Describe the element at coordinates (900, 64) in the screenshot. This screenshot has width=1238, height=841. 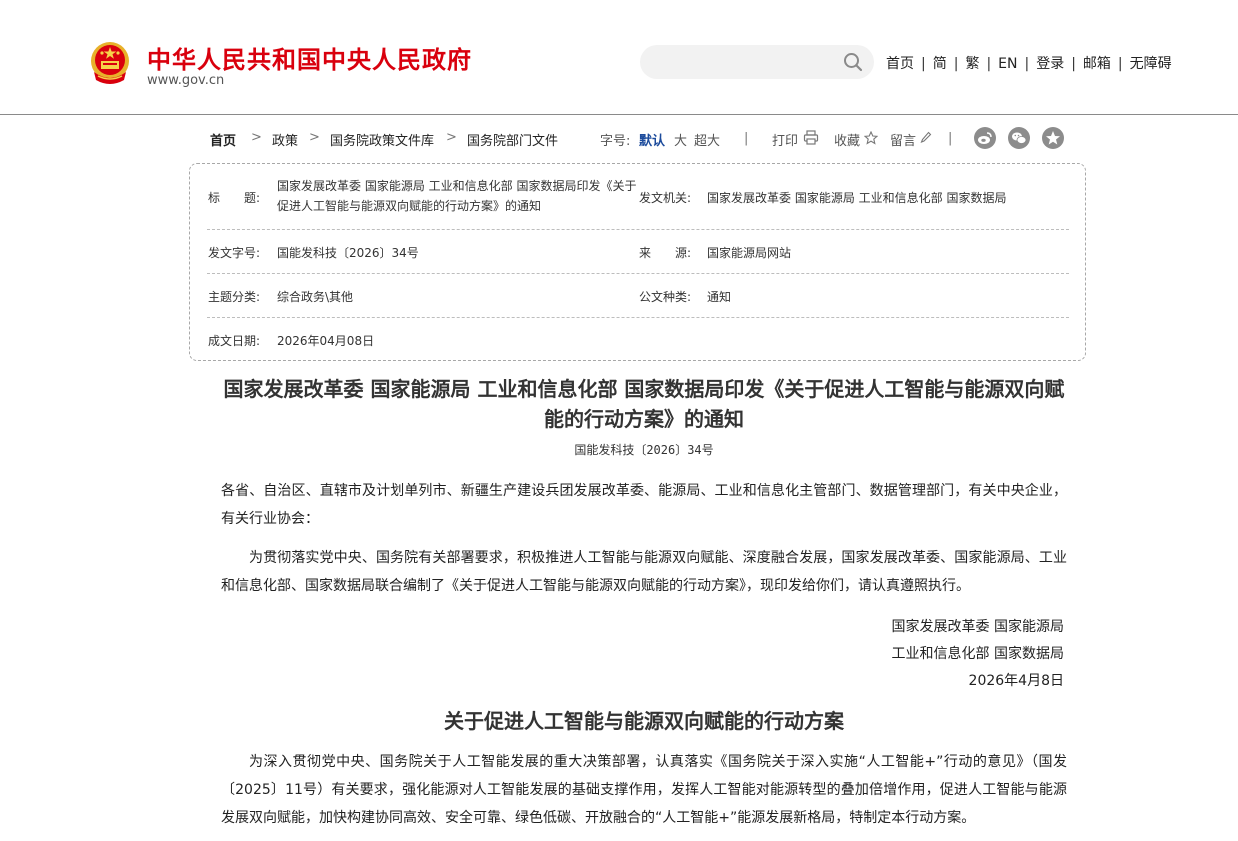
I see `nav-home: 首页` at that location.